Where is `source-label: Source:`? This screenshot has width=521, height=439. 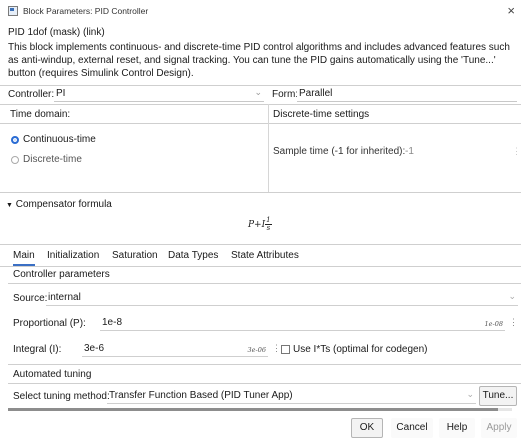 source-label: Source: is located at coordinates (30, 298).